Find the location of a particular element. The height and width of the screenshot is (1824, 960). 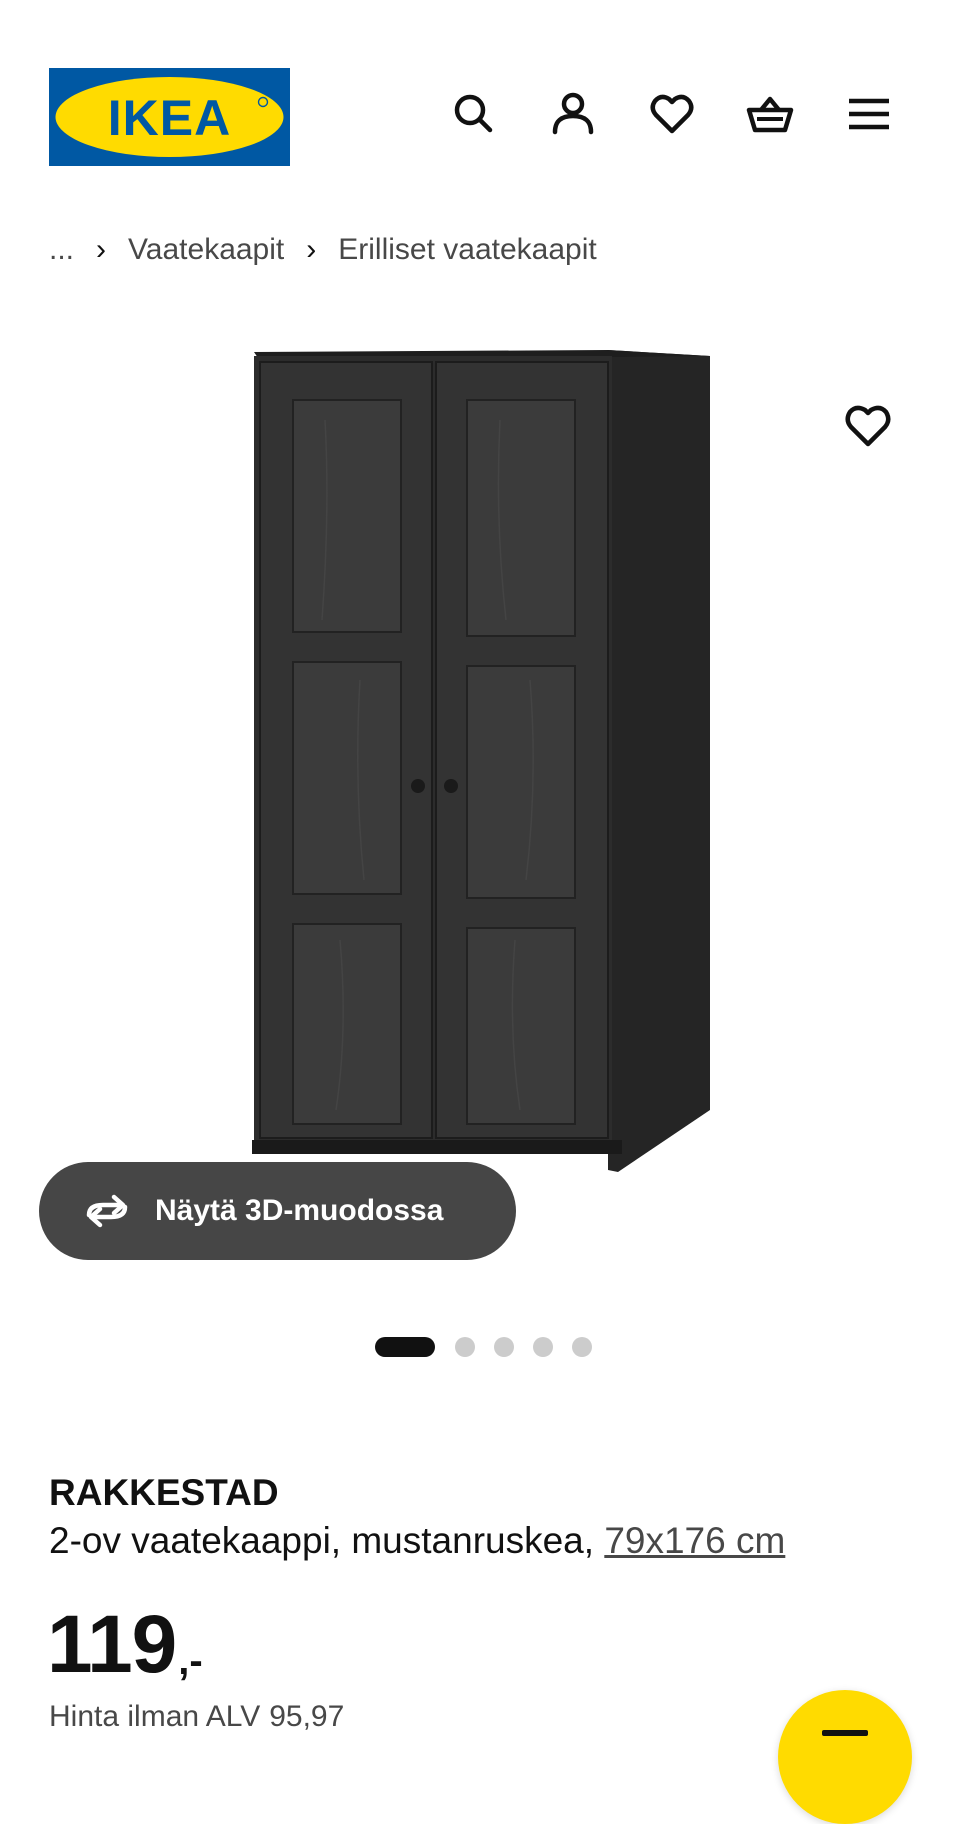

ikea-logo: IKEA is located at coordinates (169, 117).